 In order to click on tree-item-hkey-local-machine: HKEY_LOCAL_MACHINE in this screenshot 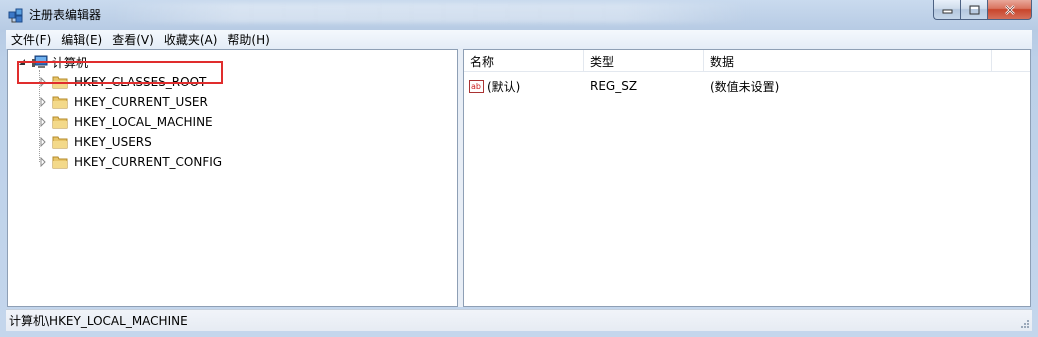, I will do `click(125, 122)`.